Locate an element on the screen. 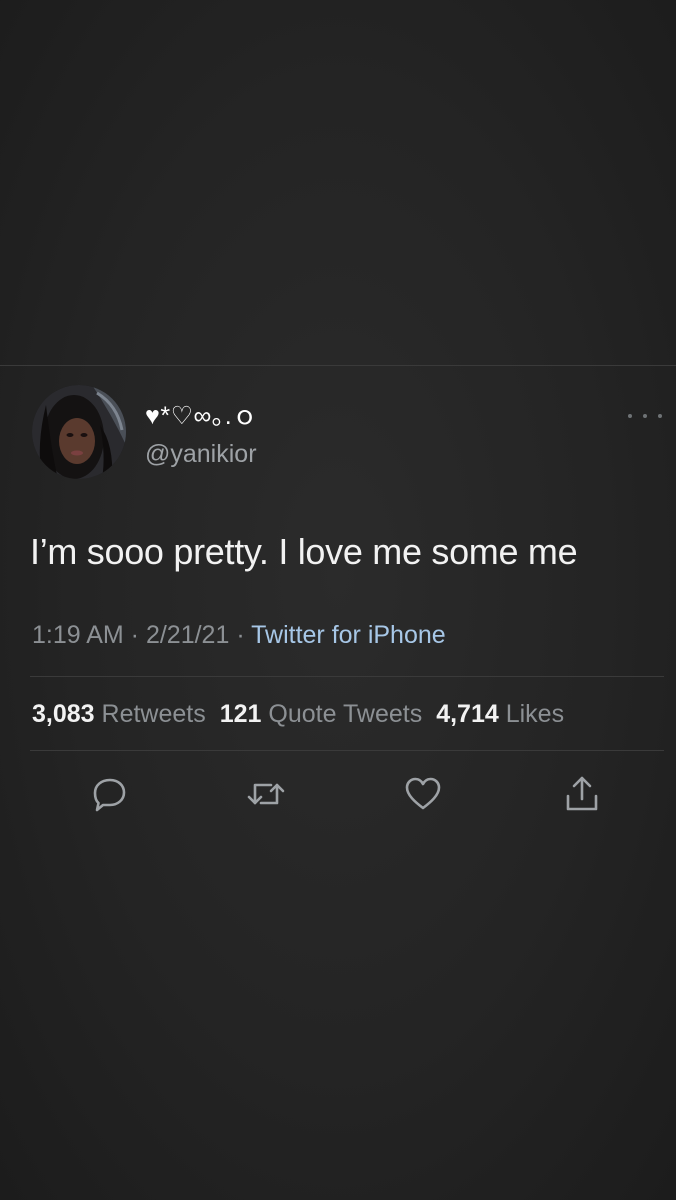 The image size is (676, 1200). retweet-icon is located at coordinates (266, 794).